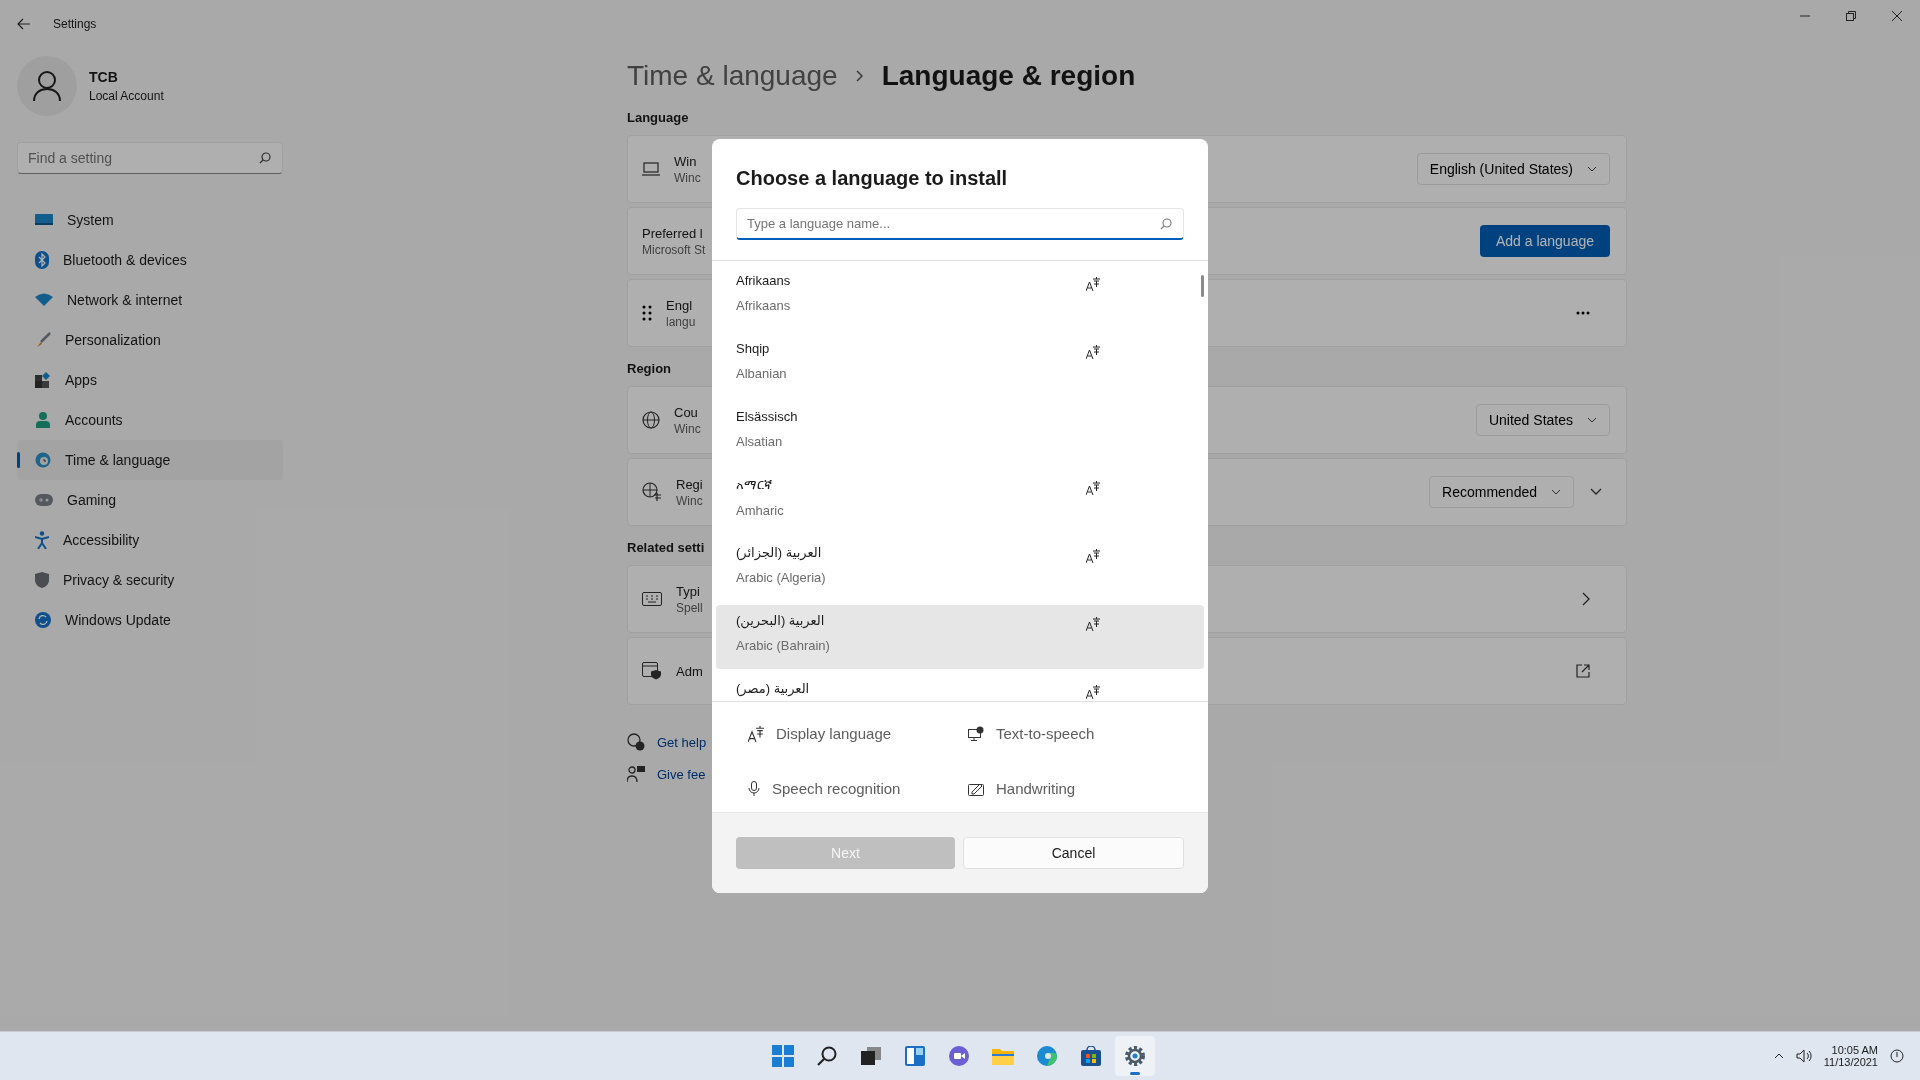 The width and height of the screenshot is (1920, 1080). I want to click on page-title: Language & region, so click(1008, 76).